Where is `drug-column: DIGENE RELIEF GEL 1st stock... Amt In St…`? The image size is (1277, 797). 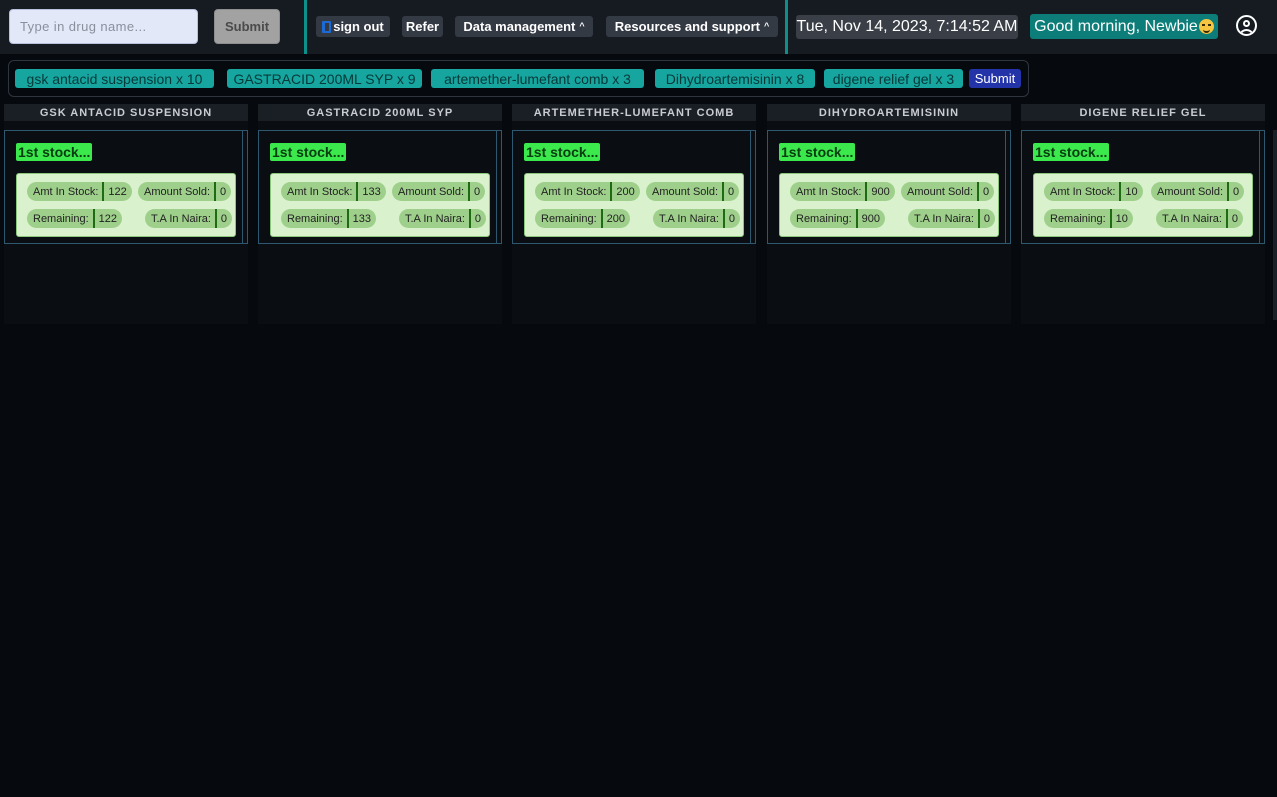 drug-column: DIGENE RELIEF GEL 1st stock... Amt In St… is located at coordinates (1143, 214).